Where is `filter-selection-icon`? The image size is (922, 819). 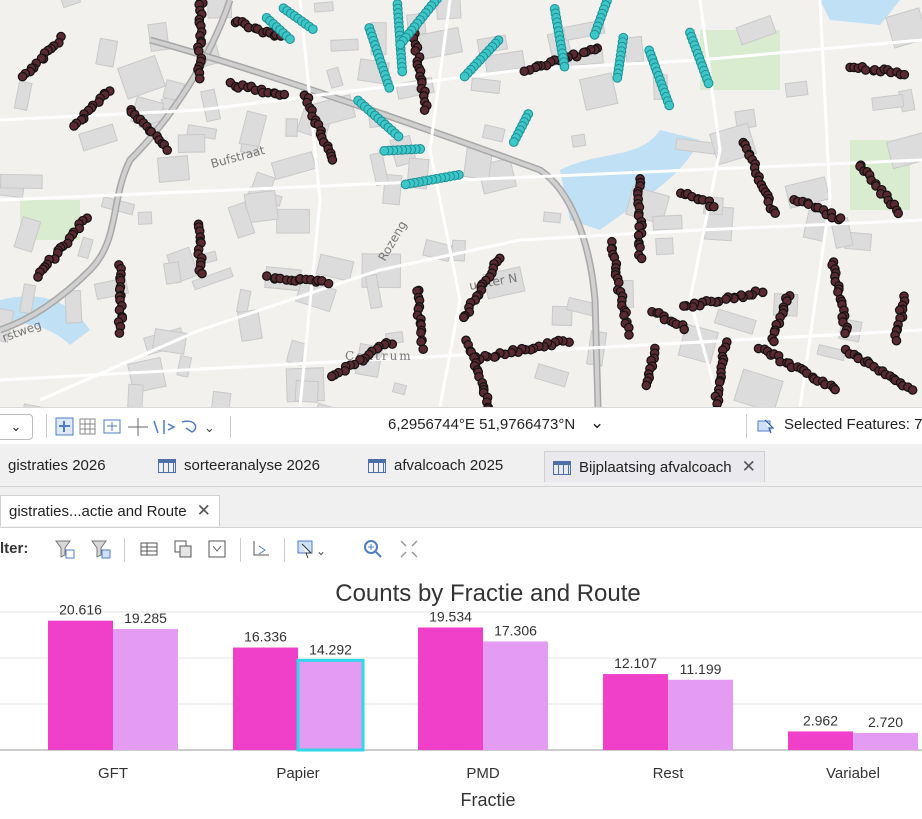
filter-selection-icon is located at coordinates (101, 549).